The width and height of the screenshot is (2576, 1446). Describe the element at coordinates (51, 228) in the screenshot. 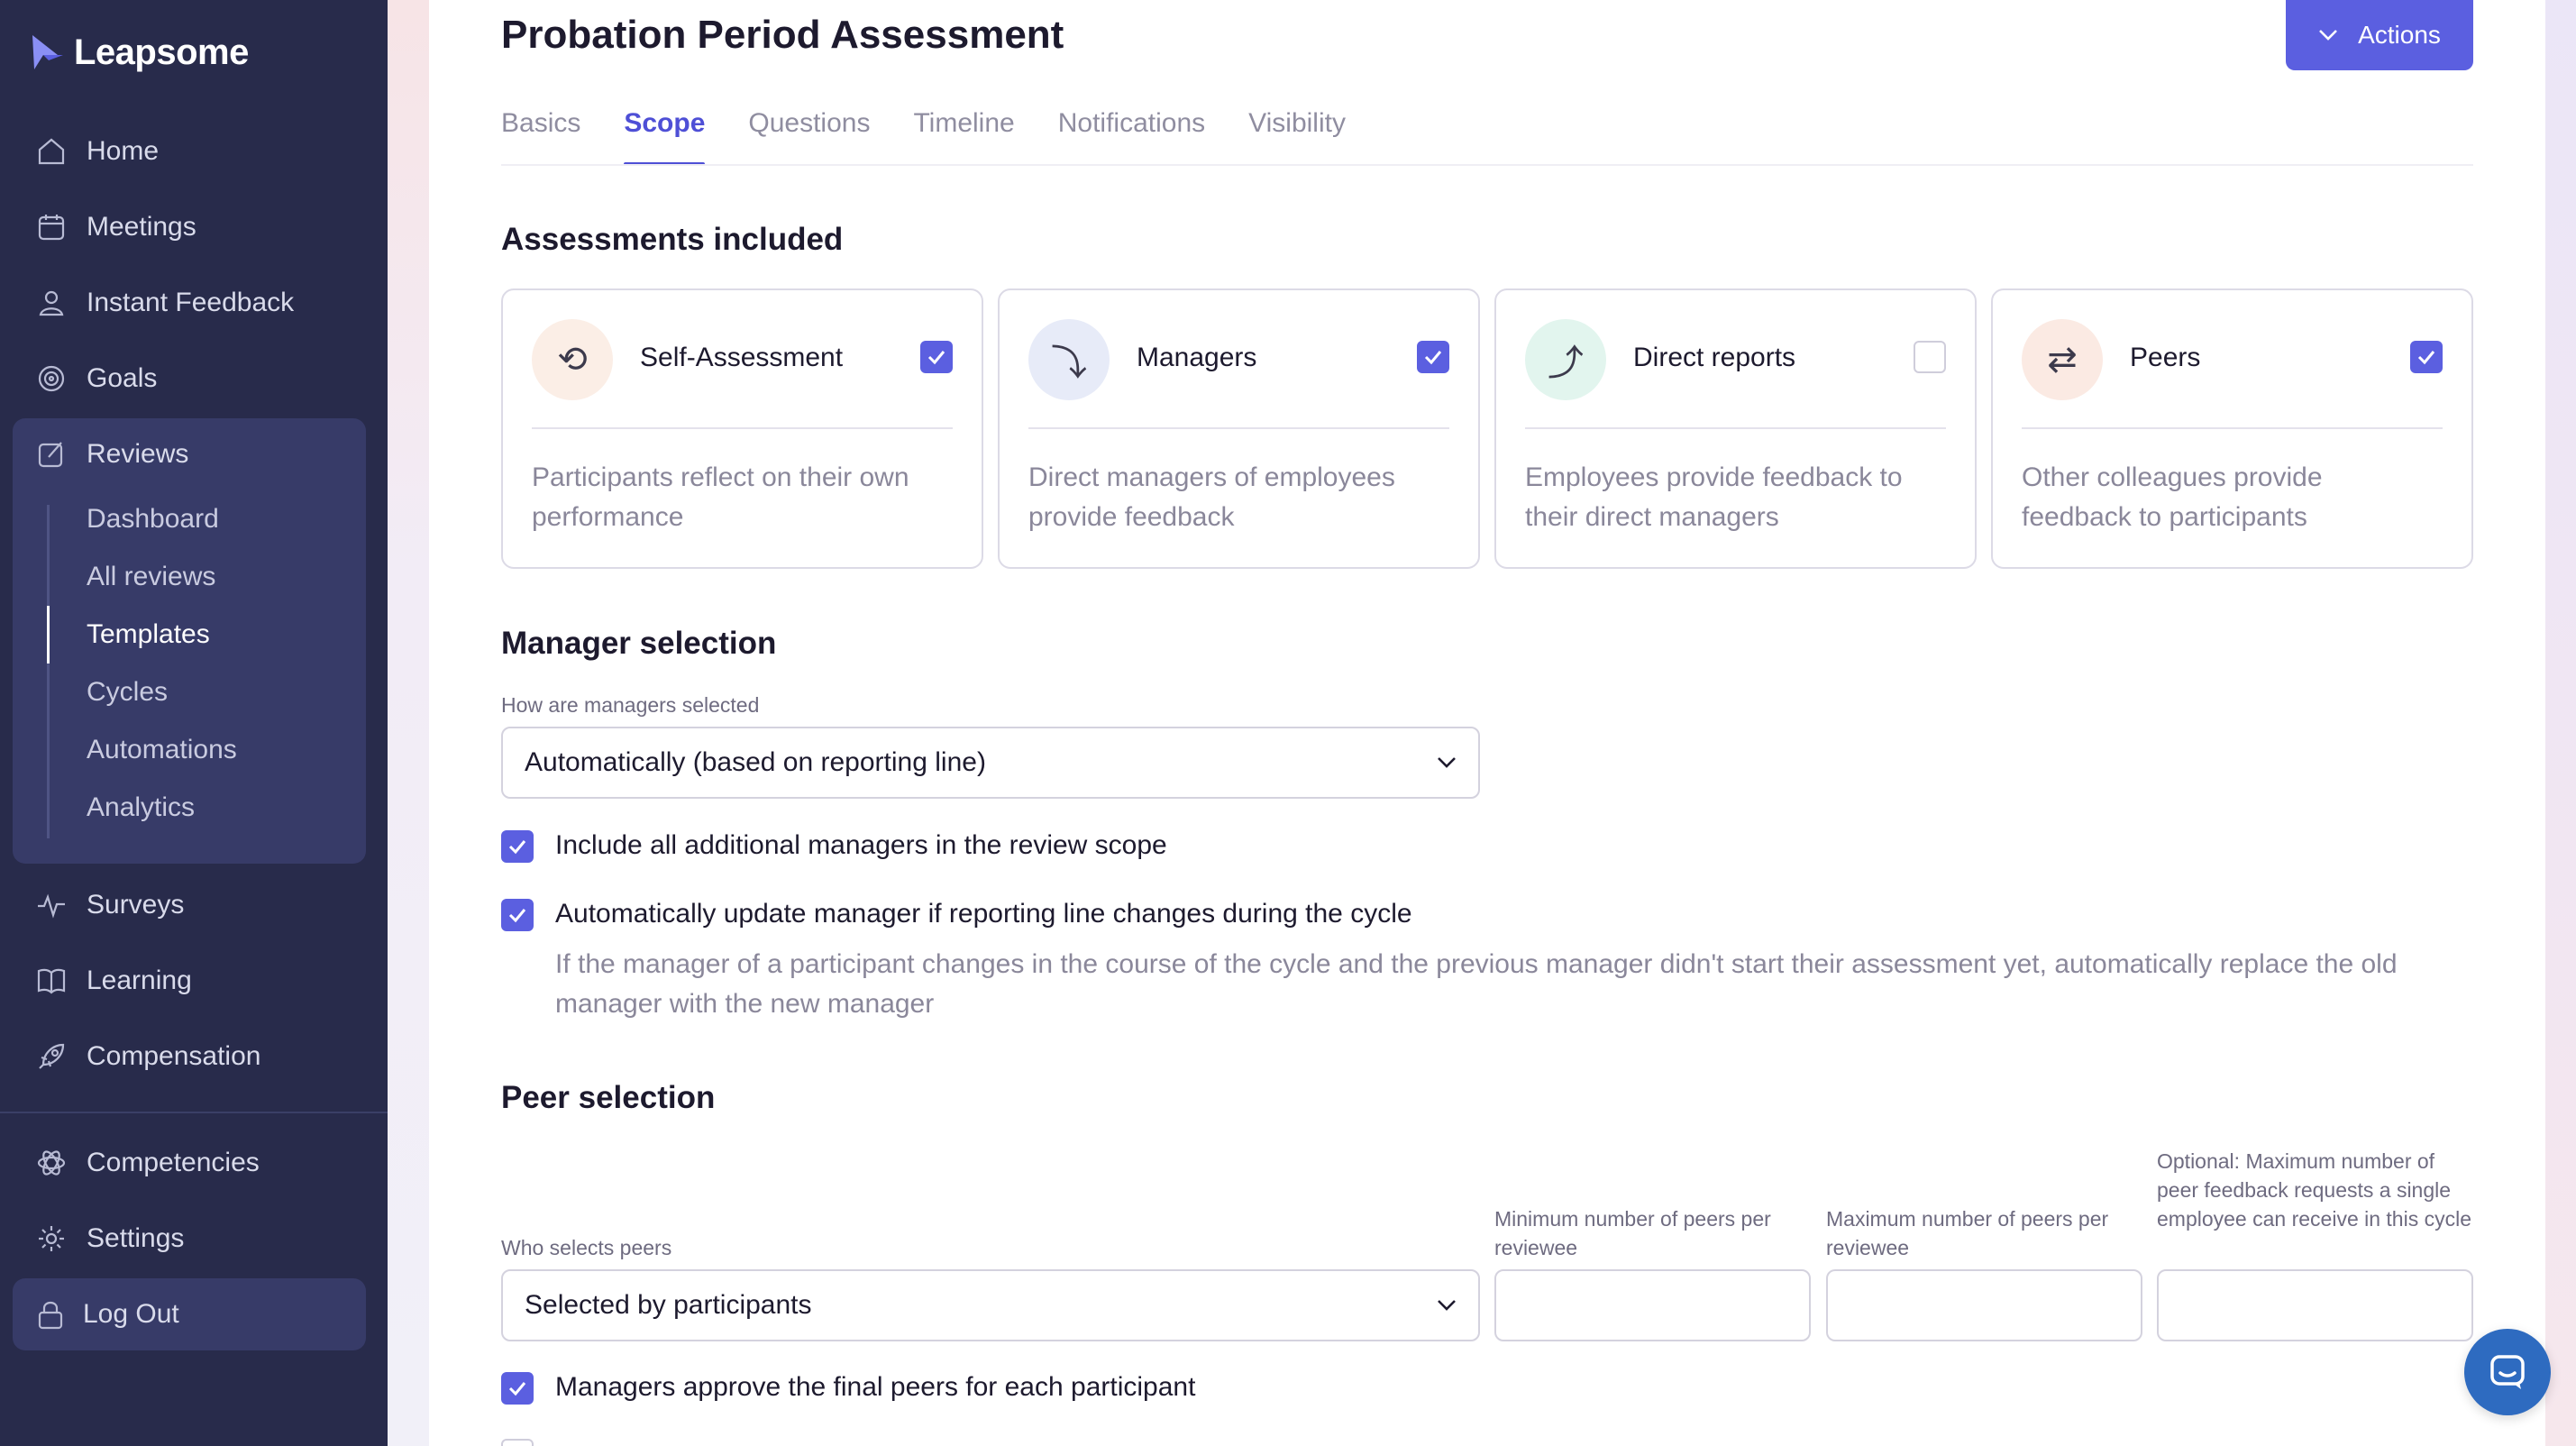

I see `calendar-icon` at that location.